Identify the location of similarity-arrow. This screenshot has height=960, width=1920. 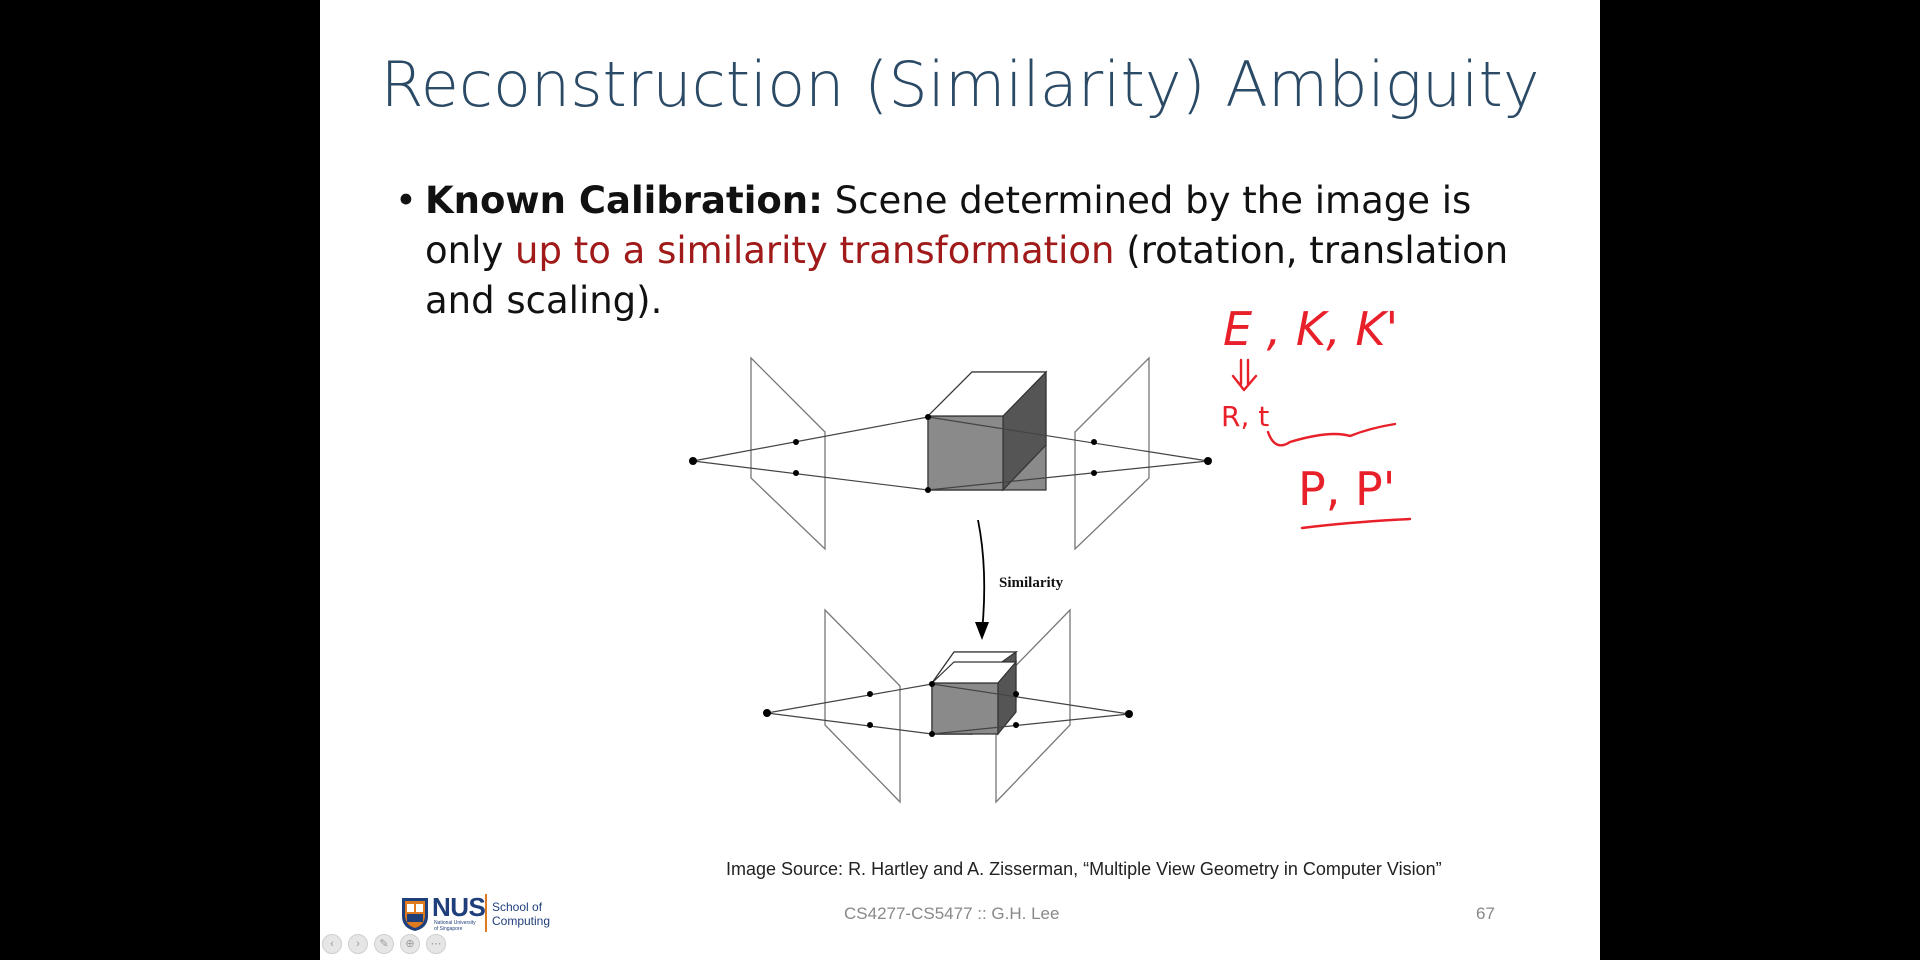
(982, 579).